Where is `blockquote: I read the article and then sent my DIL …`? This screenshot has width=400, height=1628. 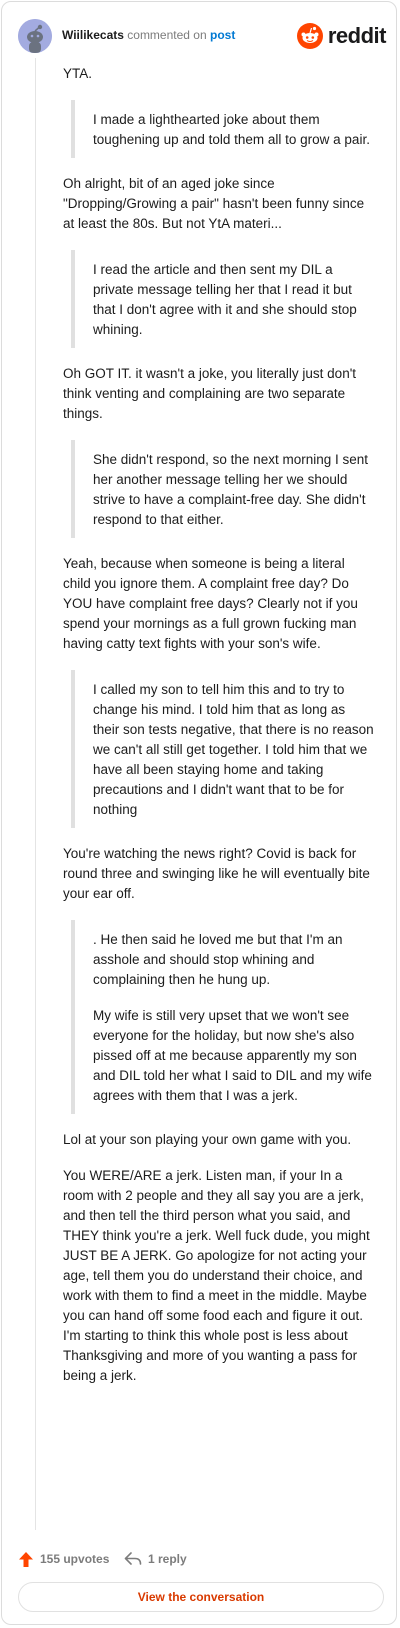 blockquote: I read the article and then sent my DIL … is located at coordinates (223, 299).